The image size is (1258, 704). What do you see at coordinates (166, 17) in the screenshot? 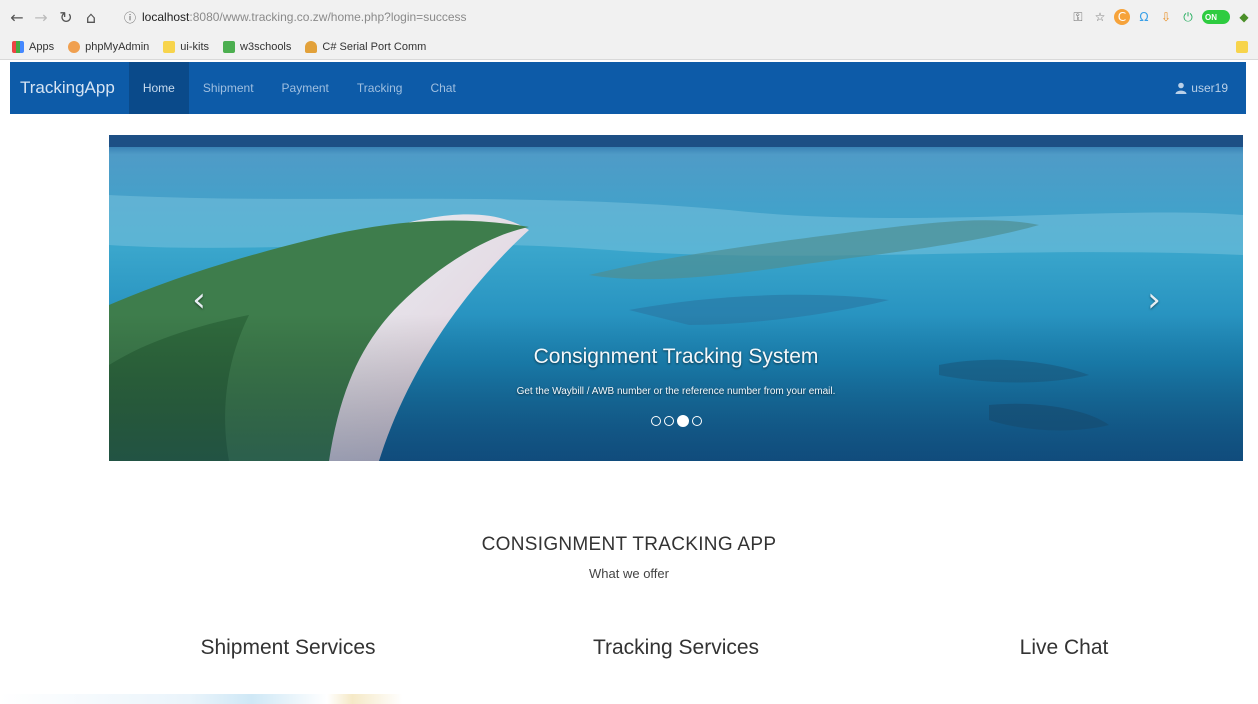
I see `url-host: localhost` at bounding box center [166, 17].